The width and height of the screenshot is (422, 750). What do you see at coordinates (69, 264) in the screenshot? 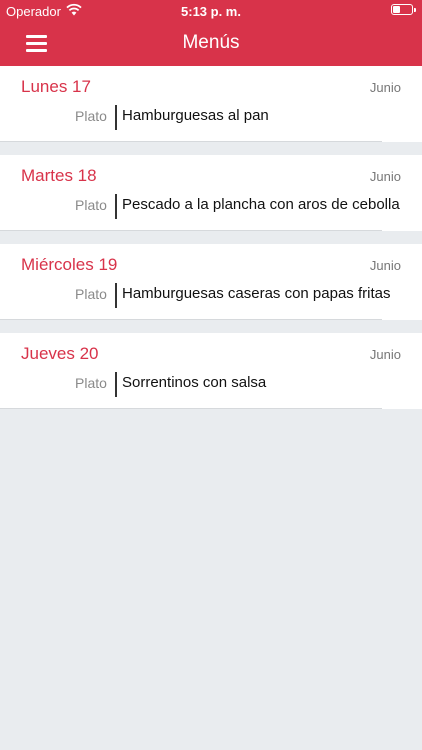
I see `day-label: Miércoles 19` at bounding box center [69, 264].